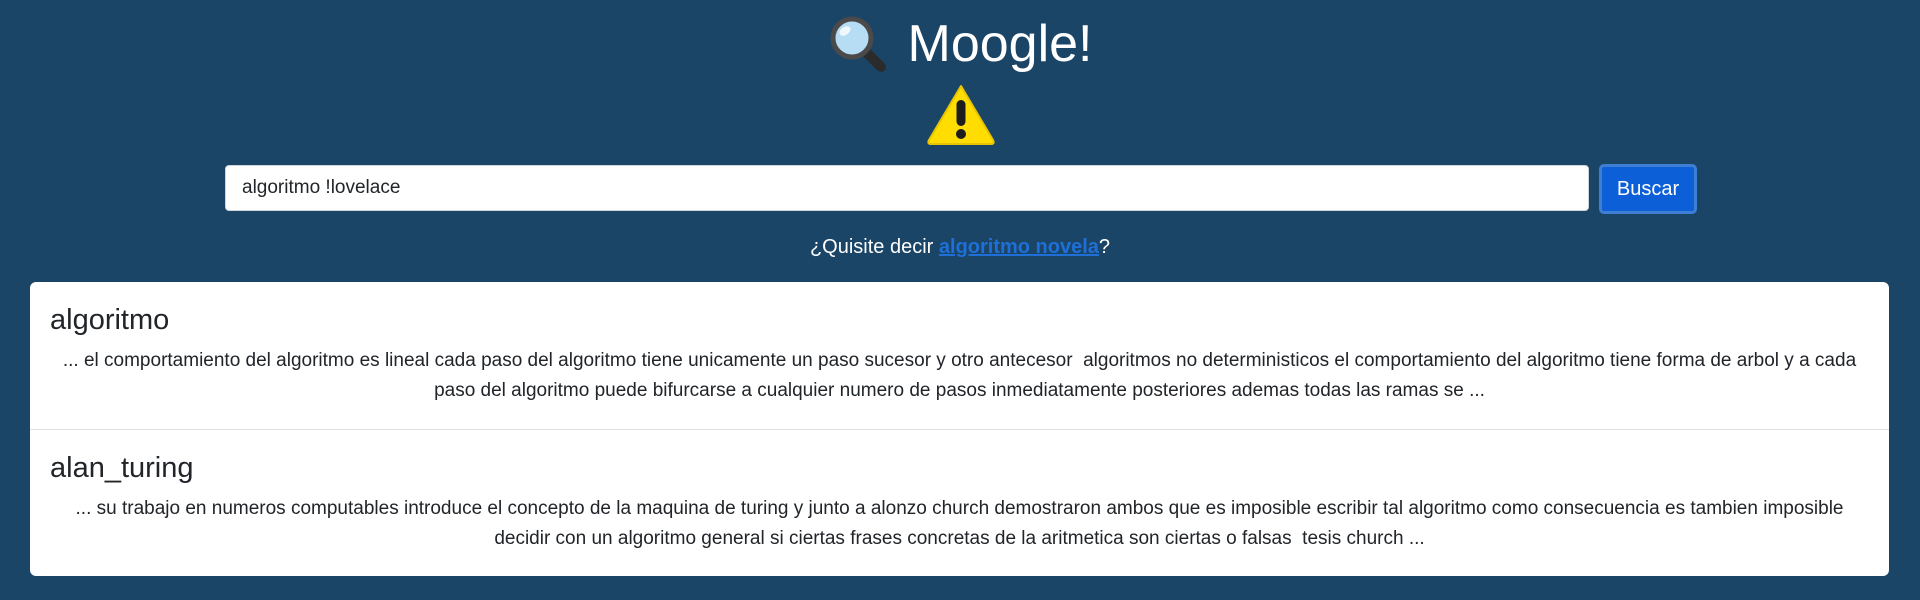 This screenshot has width=1920, height=600. I want to click on search-input, so click(907, 188).